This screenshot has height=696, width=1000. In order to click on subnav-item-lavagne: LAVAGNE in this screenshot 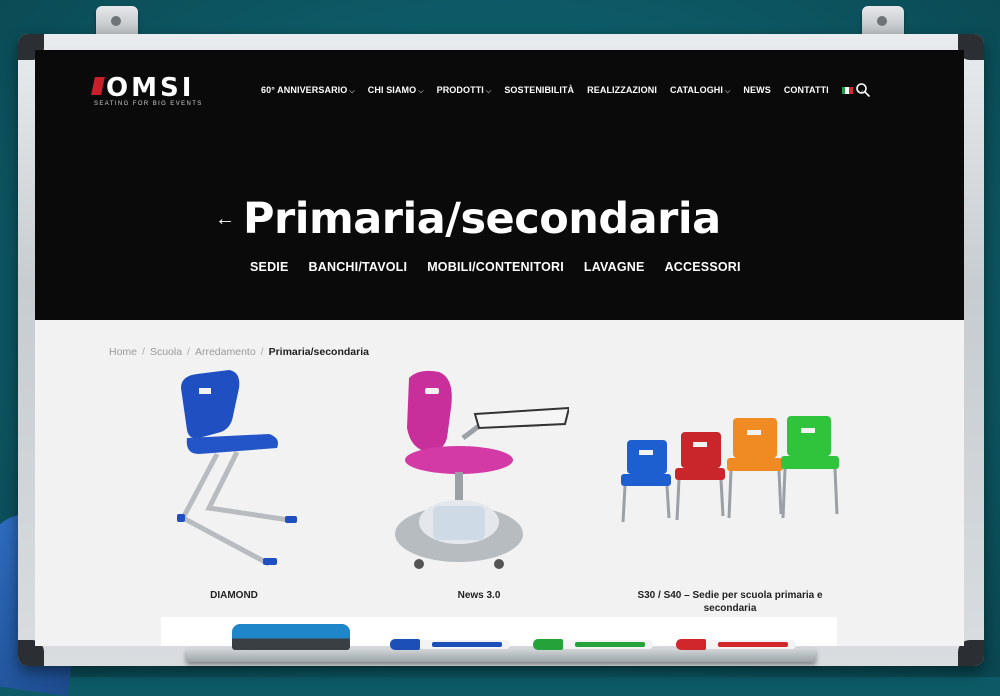, I will do `click(614, 267)`.